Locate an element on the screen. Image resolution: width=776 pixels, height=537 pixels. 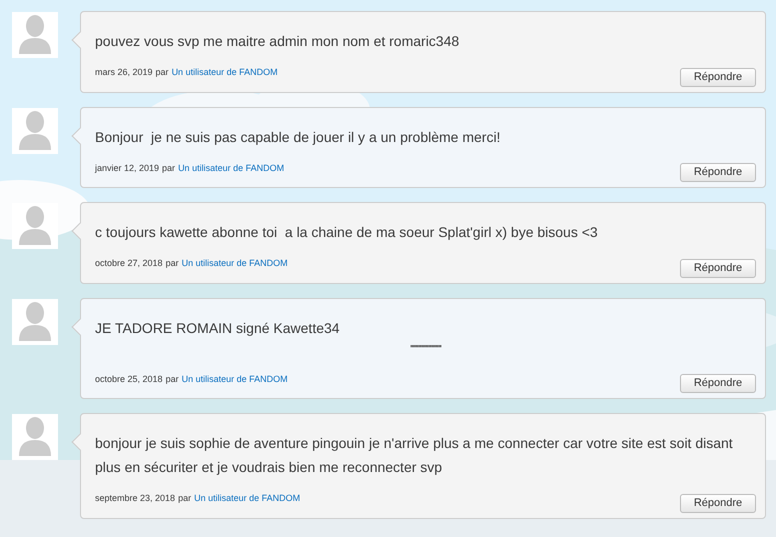
comment-date: septembre 23, 2018 is located at coordinates (135, 498).